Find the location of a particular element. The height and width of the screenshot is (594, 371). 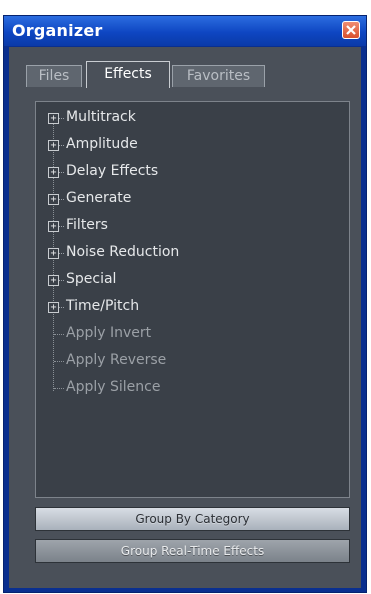

tab-effects: Effects is located at coordinates (128, 74).